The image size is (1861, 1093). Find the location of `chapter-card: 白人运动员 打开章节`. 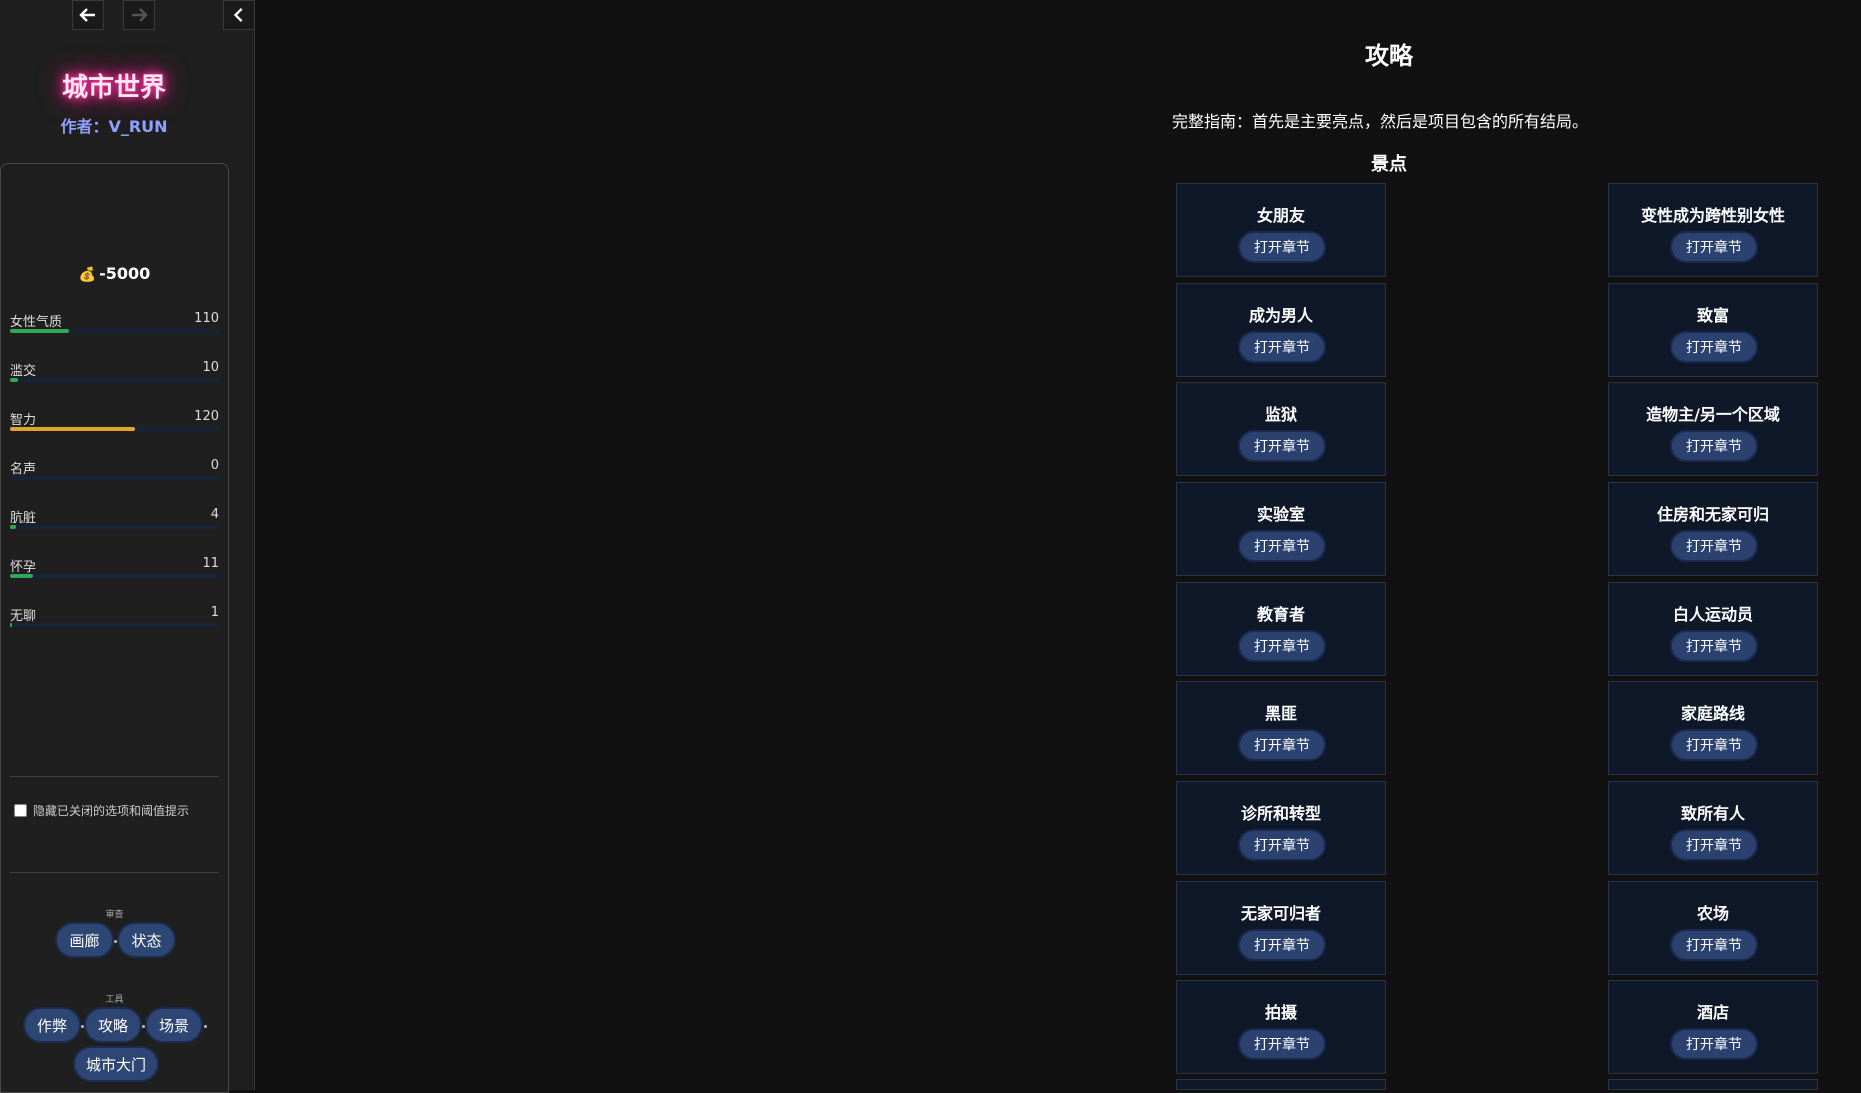

chapter-card: 白人运动员 打开章节 is located at coordinates (1713, 629).